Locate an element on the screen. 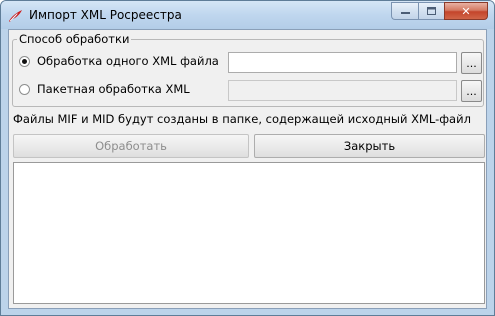  window-title: Импорт XML Росреестра is located at coordinates (105, 15).